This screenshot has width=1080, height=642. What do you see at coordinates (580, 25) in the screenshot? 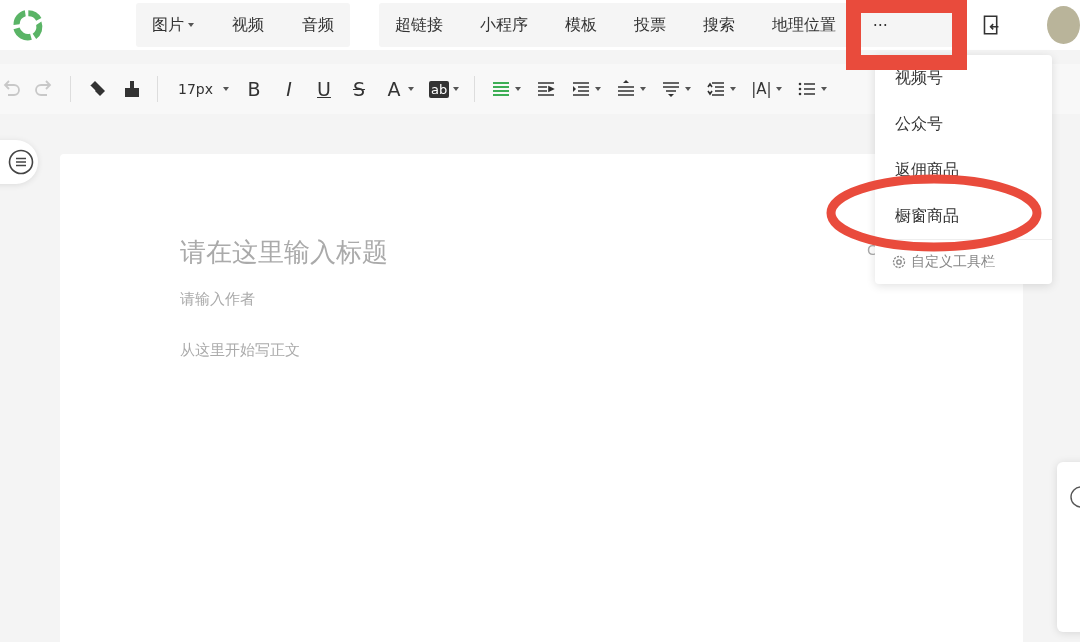
I see `insert-tab: 模板` at bounding box center [580, 25].